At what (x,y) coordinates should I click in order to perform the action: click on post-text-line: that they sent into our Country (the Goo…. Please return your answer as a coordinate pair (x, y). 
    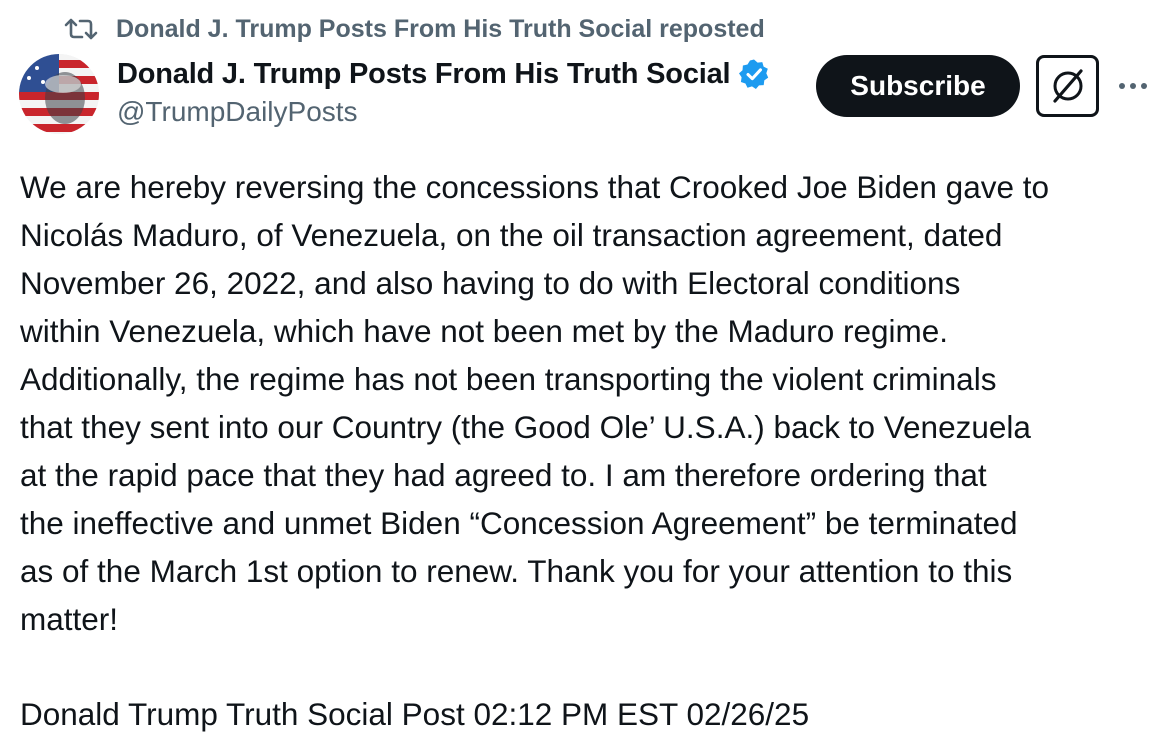
    Looking at the image, I should click on (525, 427).